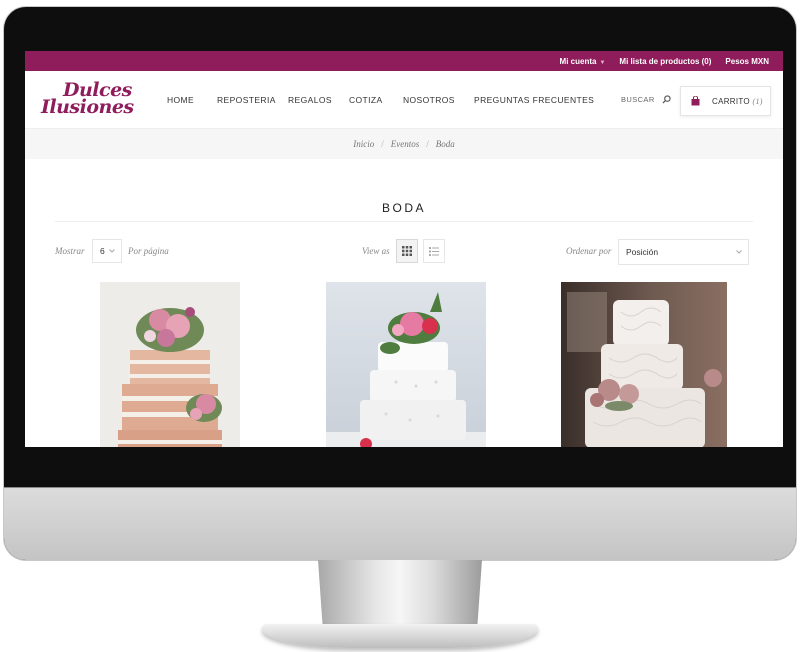 The image size is (800, 652). Describe the element at coordinates (310, 100) in the screenshot. I see `nav-item-regalos: REGALOS` at that location.